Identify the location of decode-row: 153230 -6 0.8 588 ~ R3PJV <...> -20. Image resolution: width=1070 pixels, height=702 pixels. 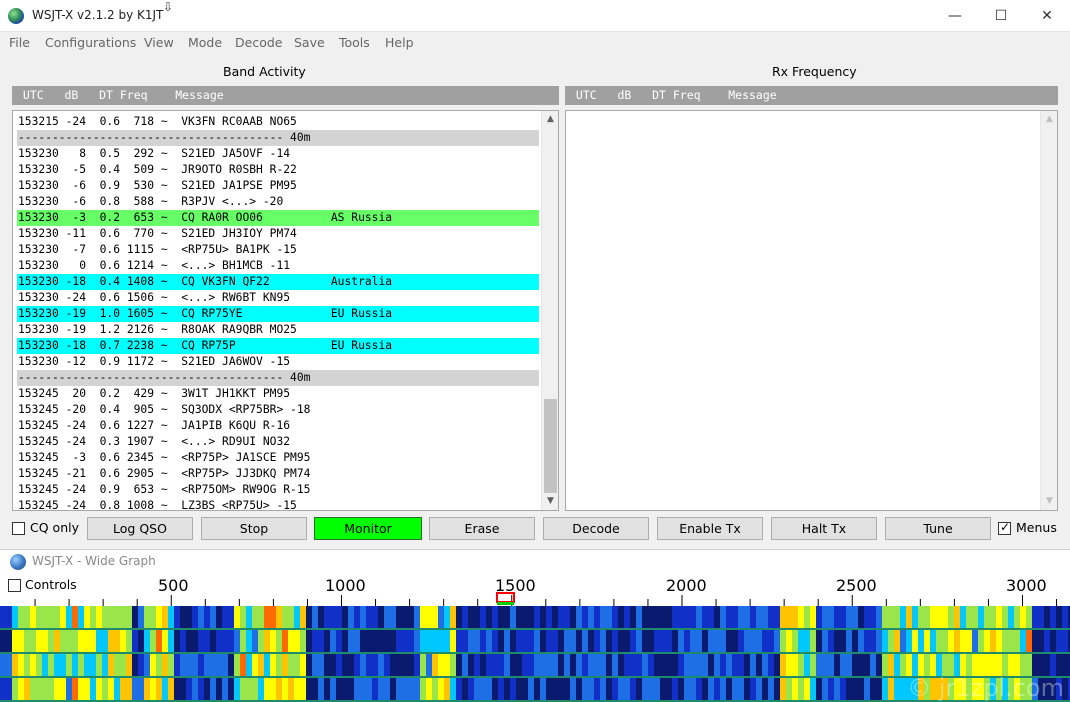
(278, 202).